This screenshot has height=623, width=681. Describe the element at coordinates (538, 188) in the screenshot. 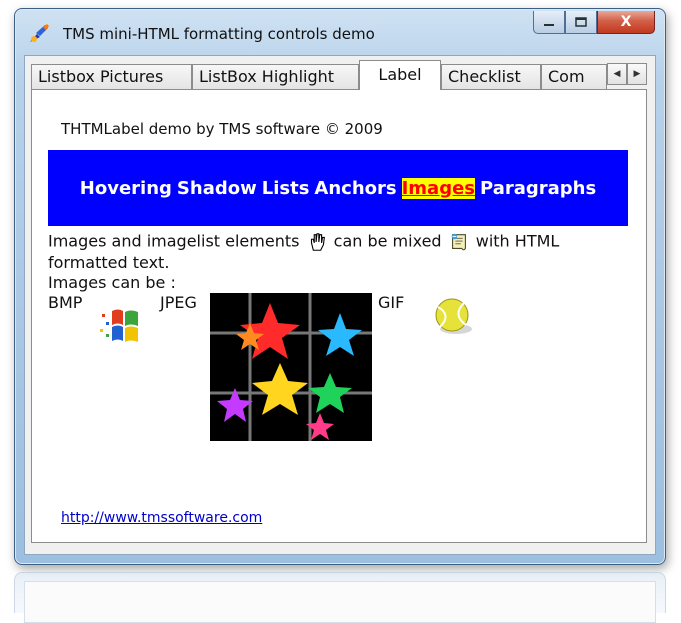

I see `link-paragraphs: Paragraphs` at that location.